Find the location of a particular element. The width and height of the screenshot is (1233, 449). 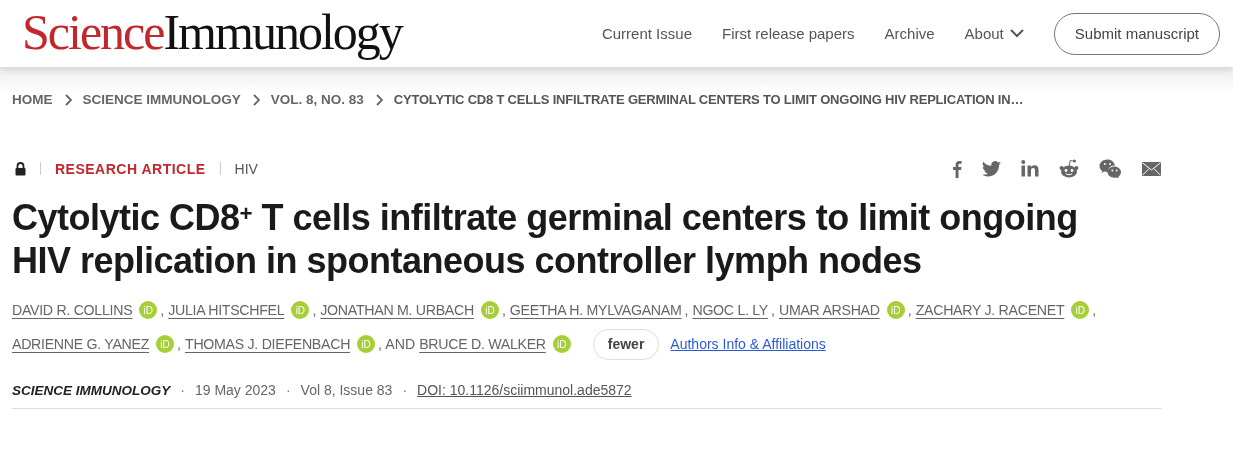

nav-link: Archive is located at coordinates (909, 33).